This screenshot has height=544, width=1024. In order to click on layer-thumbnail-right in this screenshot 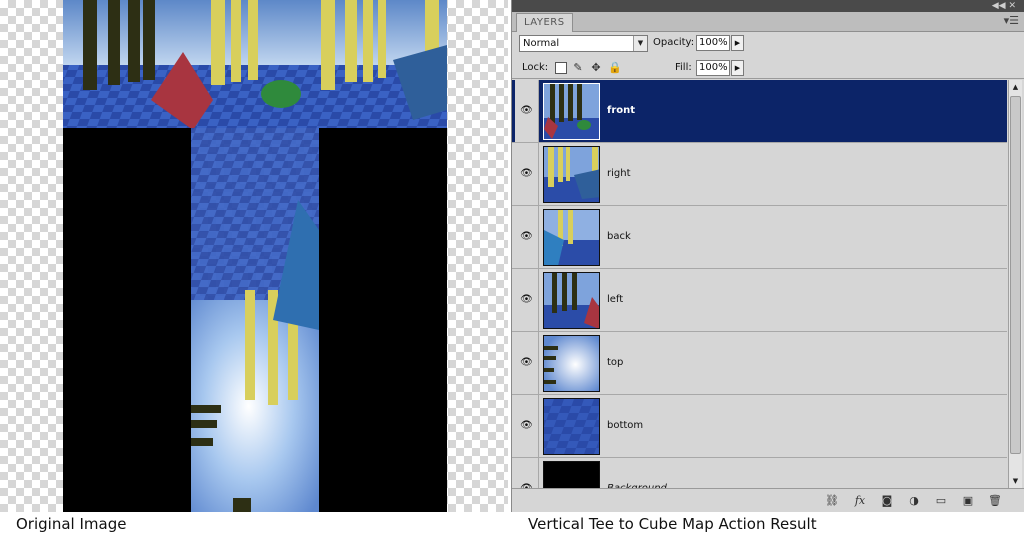, I will do `click(571, 174)`.